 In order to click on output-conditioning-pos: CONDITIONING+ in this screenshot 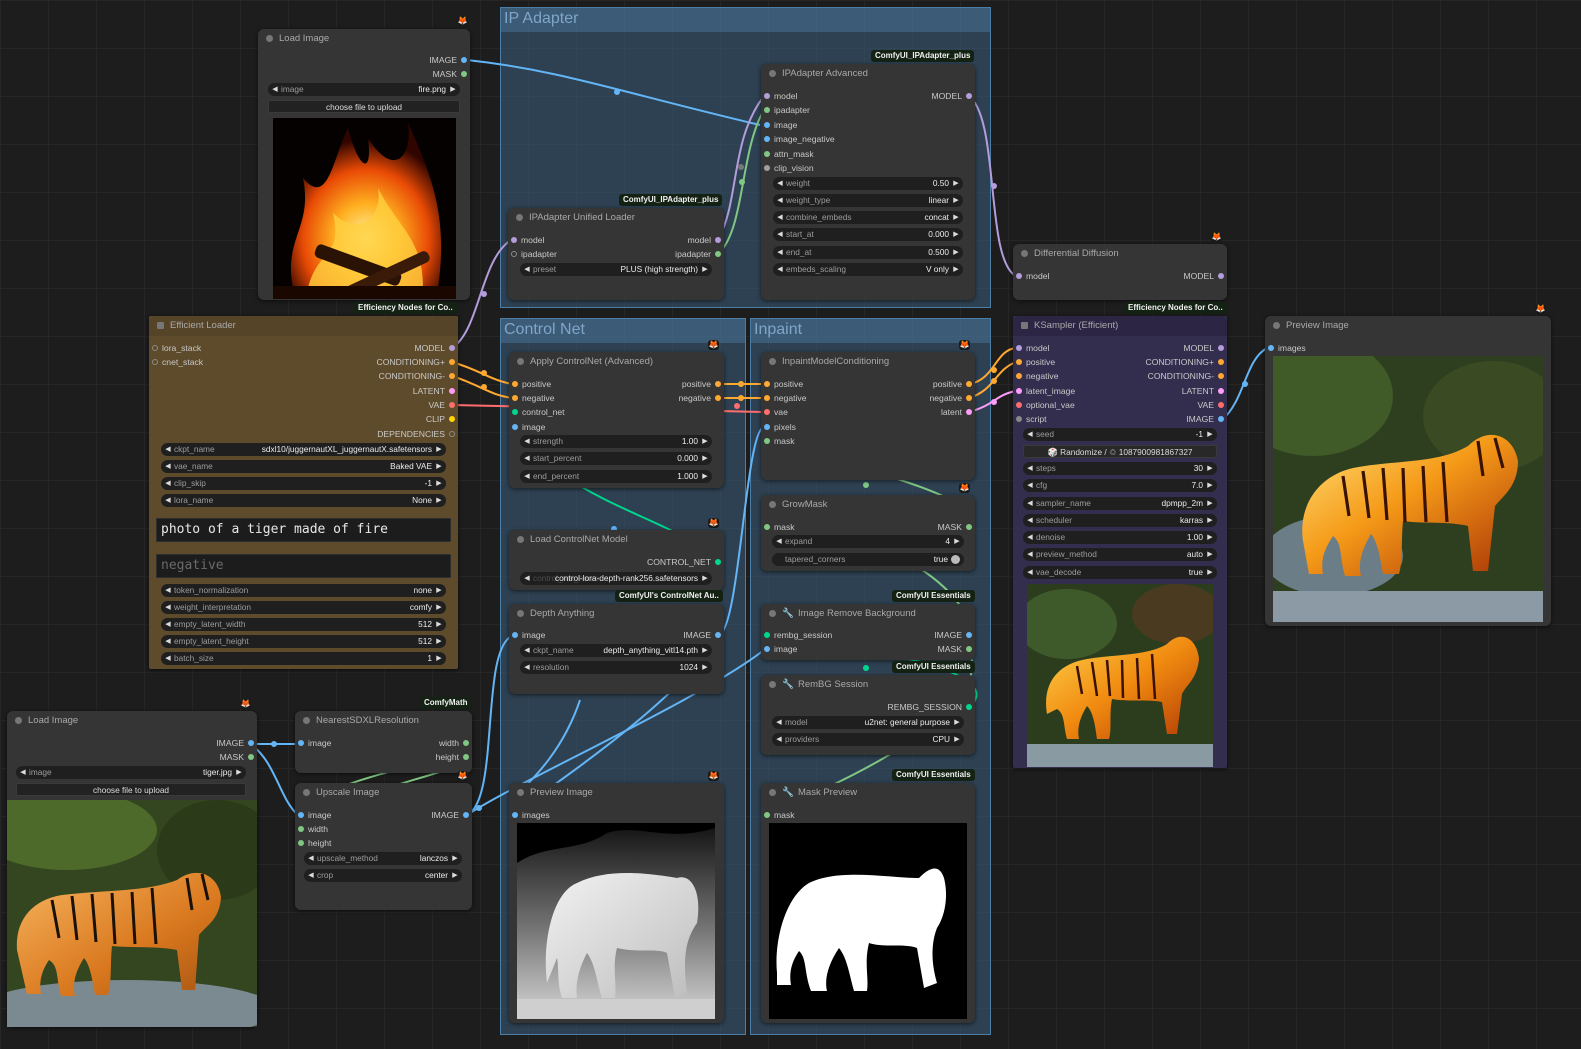, I will do `click(1186, 362)`.